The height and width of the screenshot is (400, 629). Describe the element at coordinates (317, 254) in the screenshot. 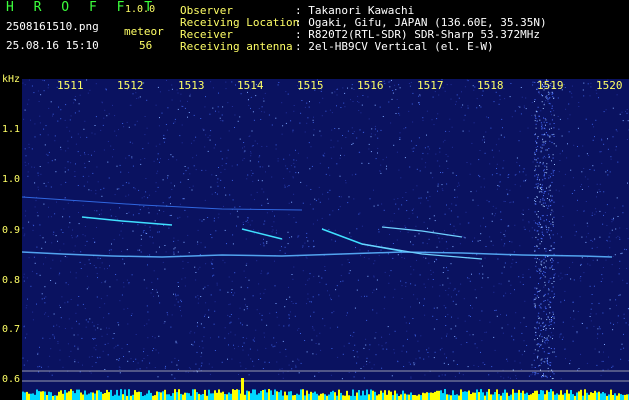

I see `carrier-trace` at that location.